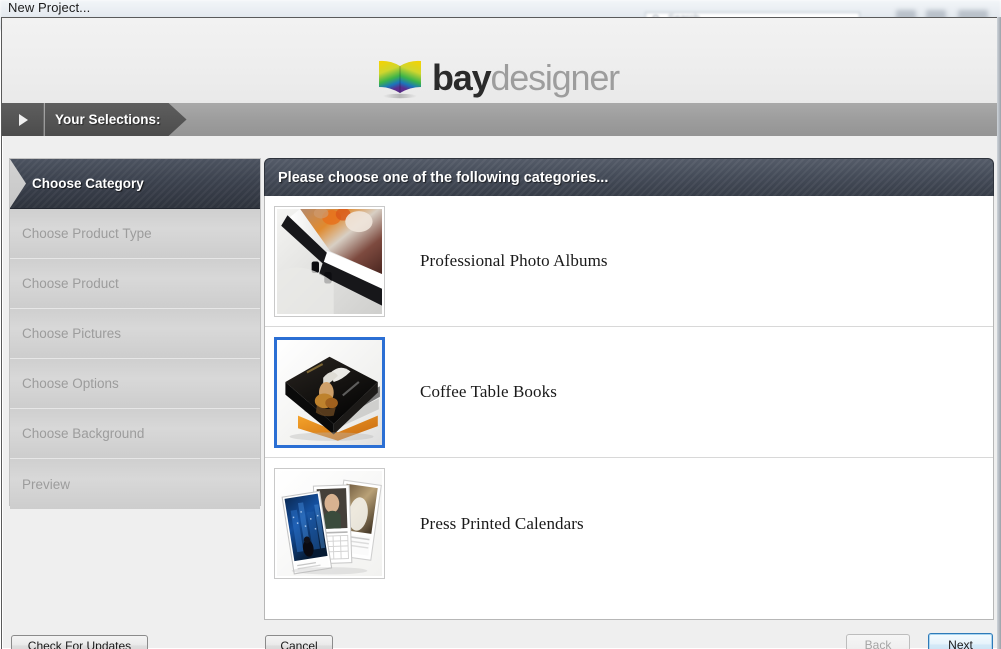 The image size is (1001, 649). What do you see at coordinates (999, 333) in the screenshot?
I see `window-right-edge` at bounding box center [999, 333].